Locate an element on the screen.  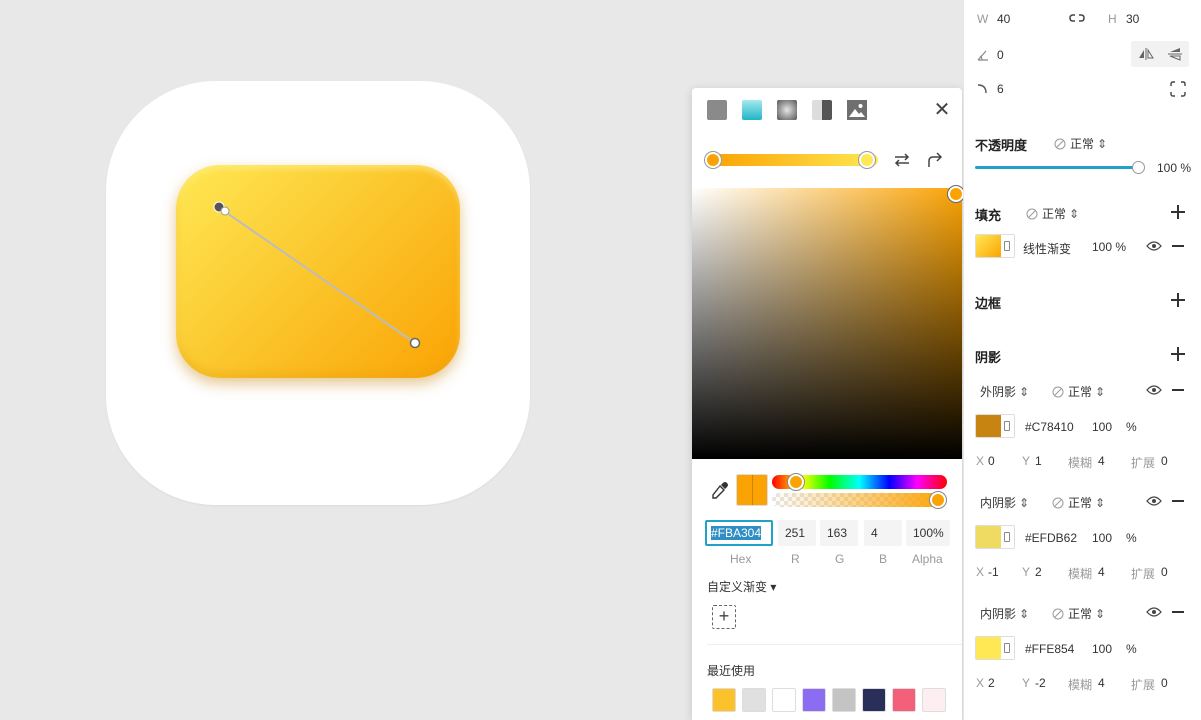
corner-radius-icon is located at coordinates (982, 89).